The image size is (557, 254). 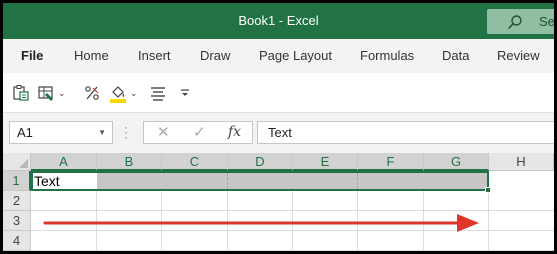 I want to click on tab-insert: Insert, so click(x=154, y=56).